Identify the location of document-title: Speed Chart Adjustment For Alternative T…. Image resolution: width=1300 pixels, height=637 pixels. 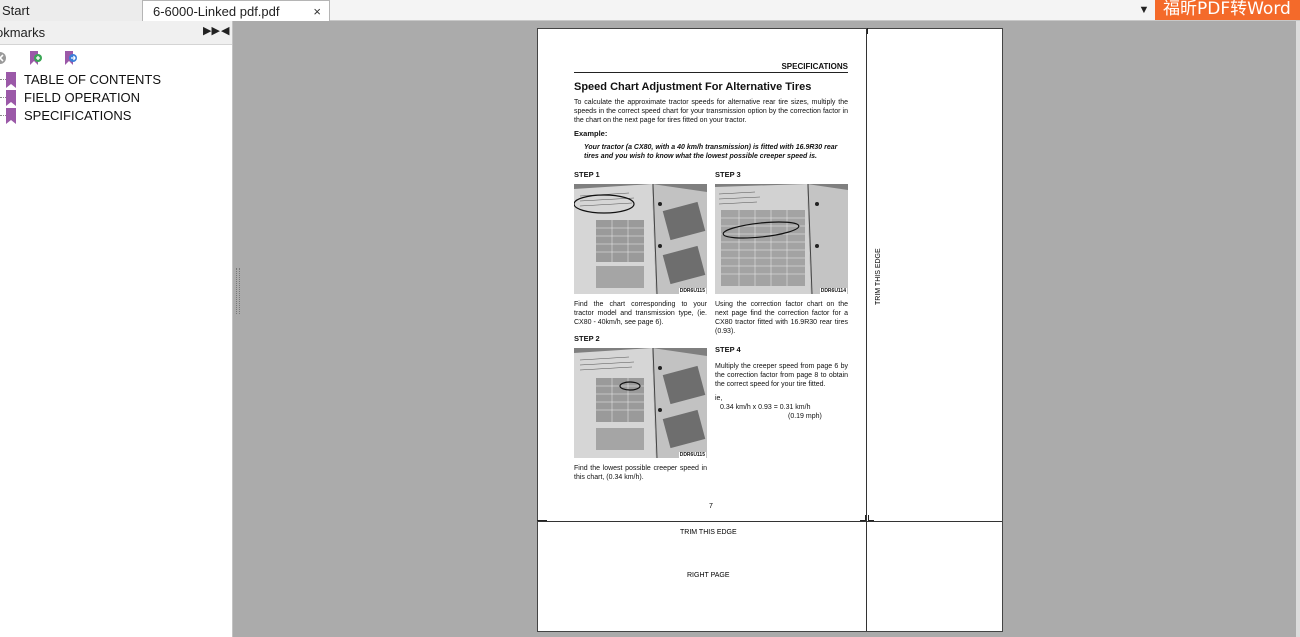
(693, 87).